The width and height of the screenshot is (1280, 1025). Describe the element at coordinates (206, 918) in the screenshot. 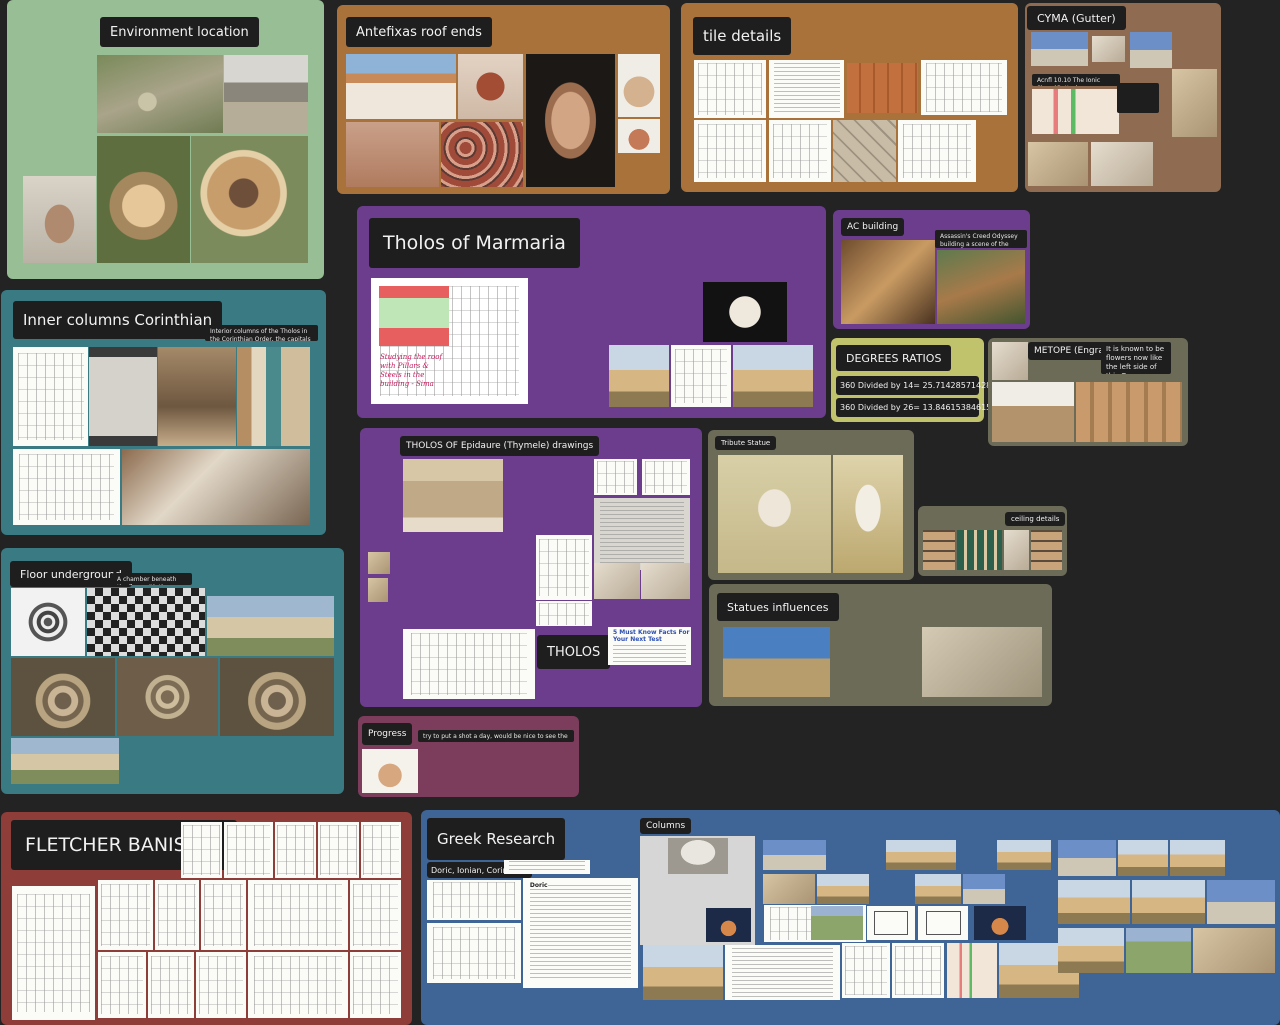

I see `board-fletcher-banister: FLETCHER BANISTER` at that location.